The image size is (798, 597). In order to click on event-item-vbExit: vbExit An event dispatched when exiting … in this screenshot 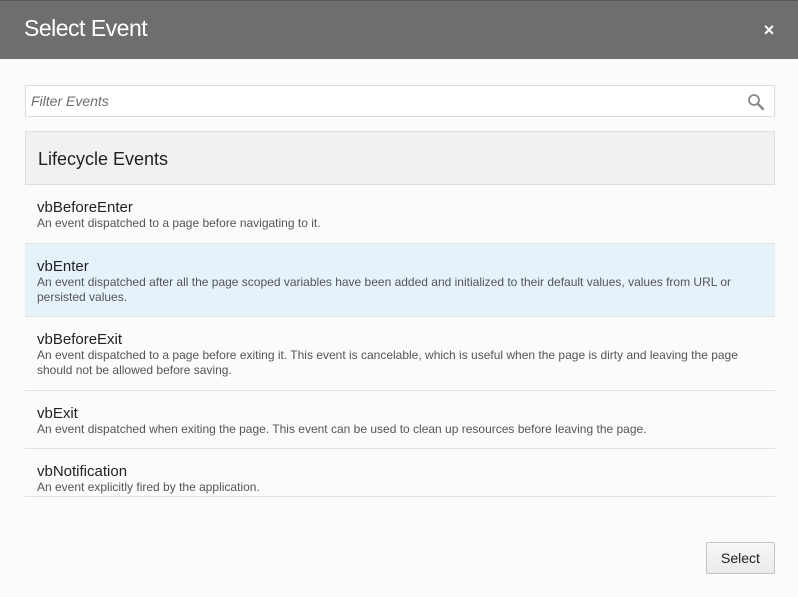, I will do `click(400, 420)`.